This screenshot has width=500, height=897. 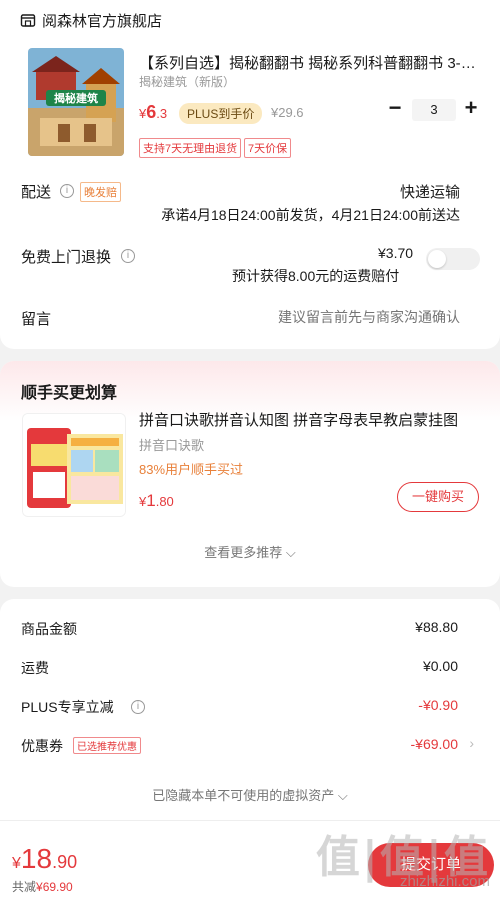 I want to click on late-compensation-tag: 晚发赔, so click(x=100, y=192).